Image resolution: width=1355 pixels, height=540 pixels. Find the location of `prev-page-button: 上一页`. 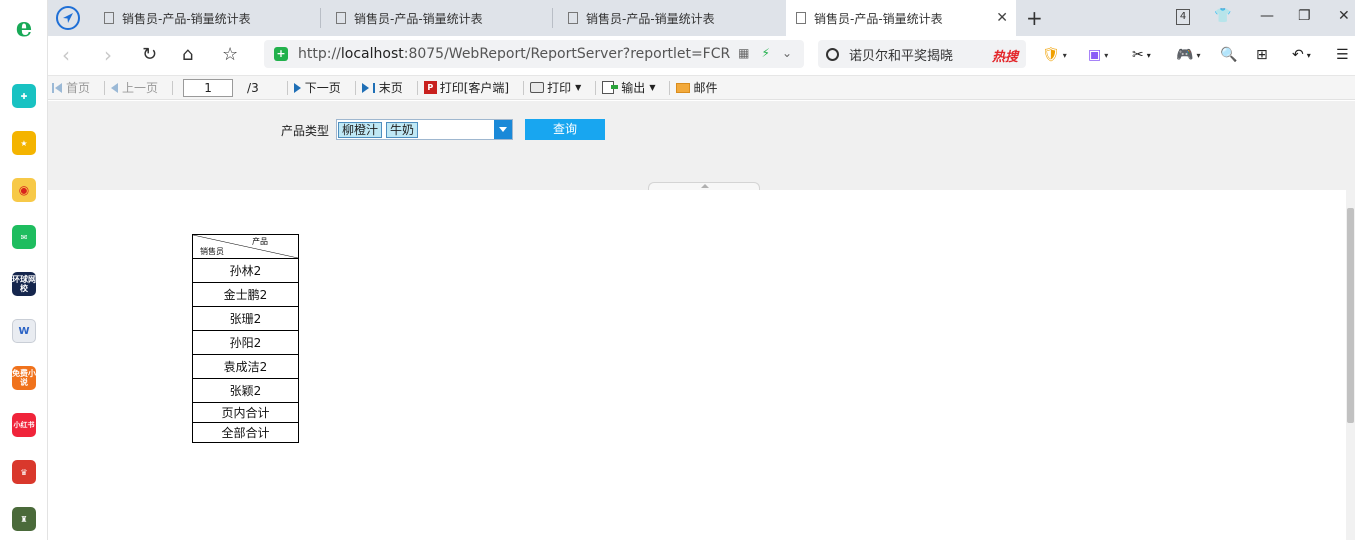

prev-page-button: 上一页 is located at coordinates (134, 87).